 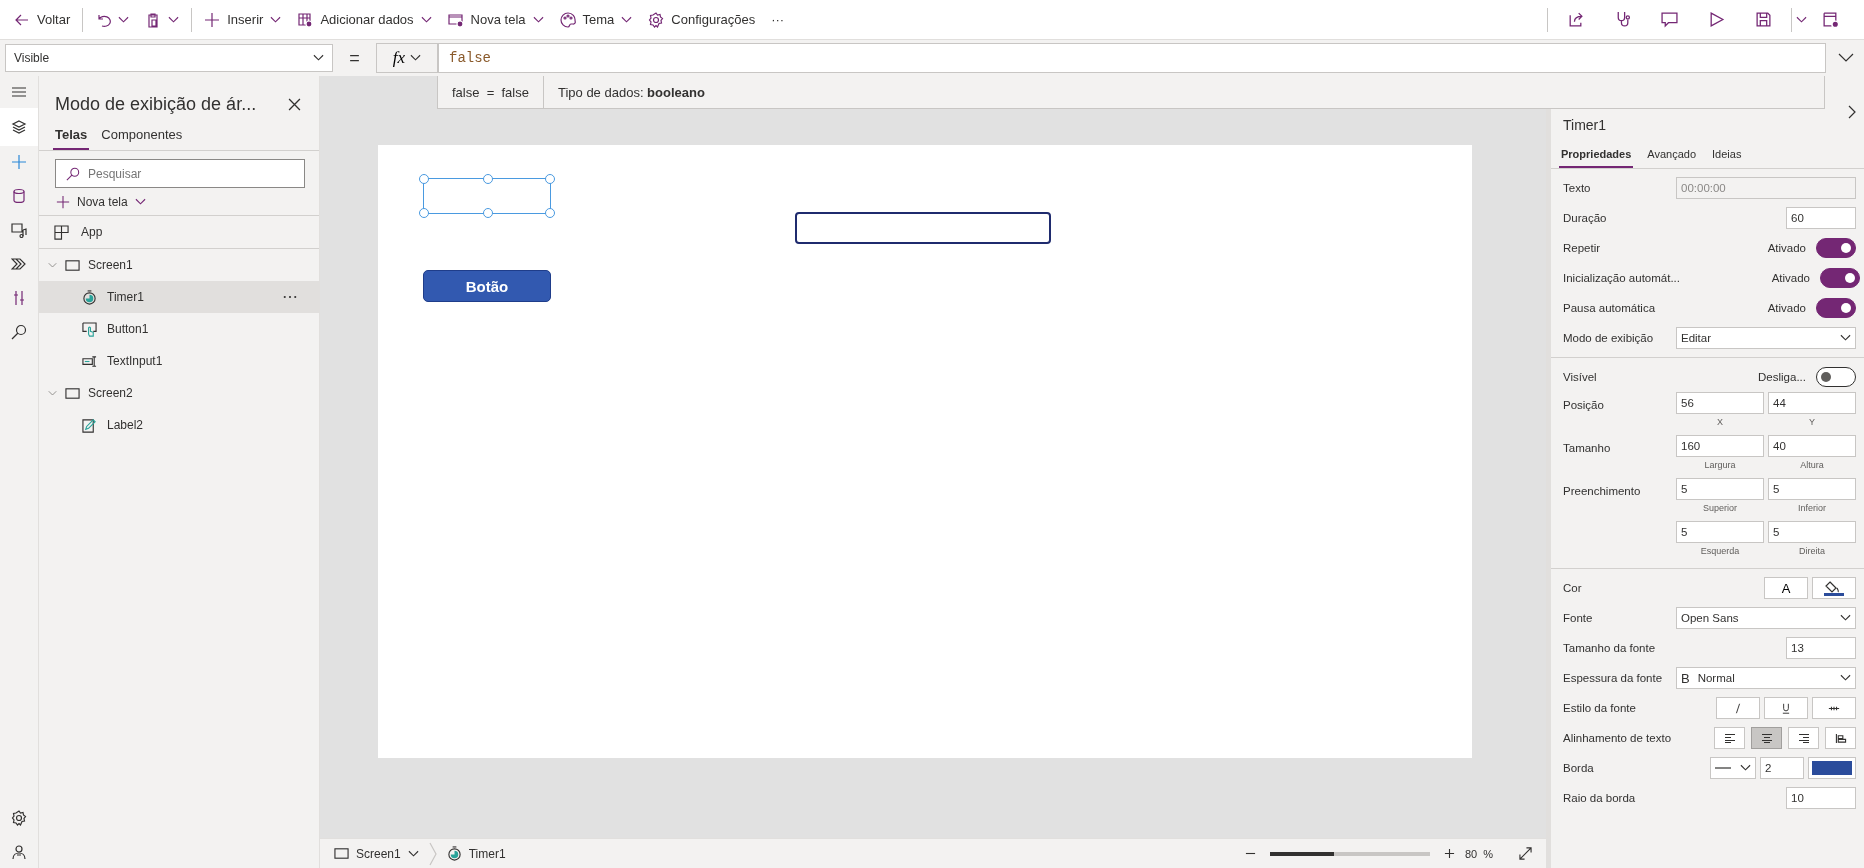 I want to click on panel-tab: Telas, so click(x=71, y=136).